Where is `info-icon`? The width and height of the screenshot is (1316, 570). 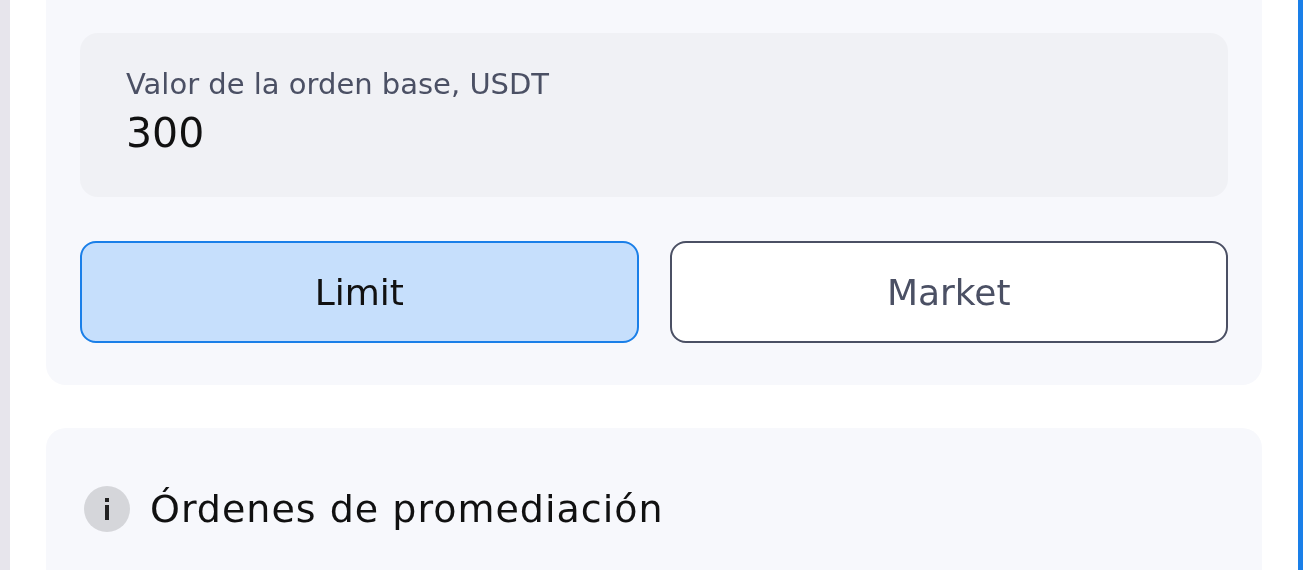 info-icon is located at coordinates (107, 509).